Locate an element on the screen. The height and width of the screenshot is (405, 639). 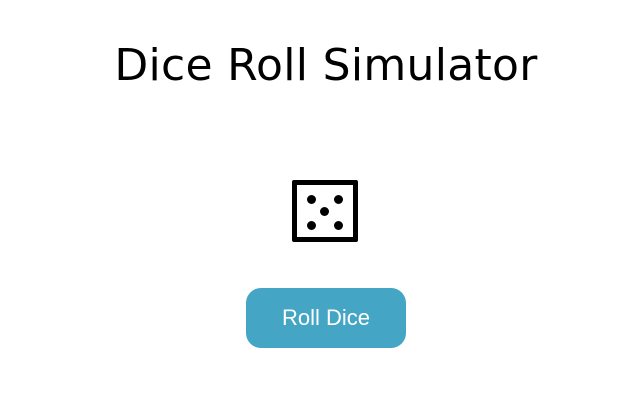
roll-dice-button: Roll Dice is located at coordinates (326, 318).